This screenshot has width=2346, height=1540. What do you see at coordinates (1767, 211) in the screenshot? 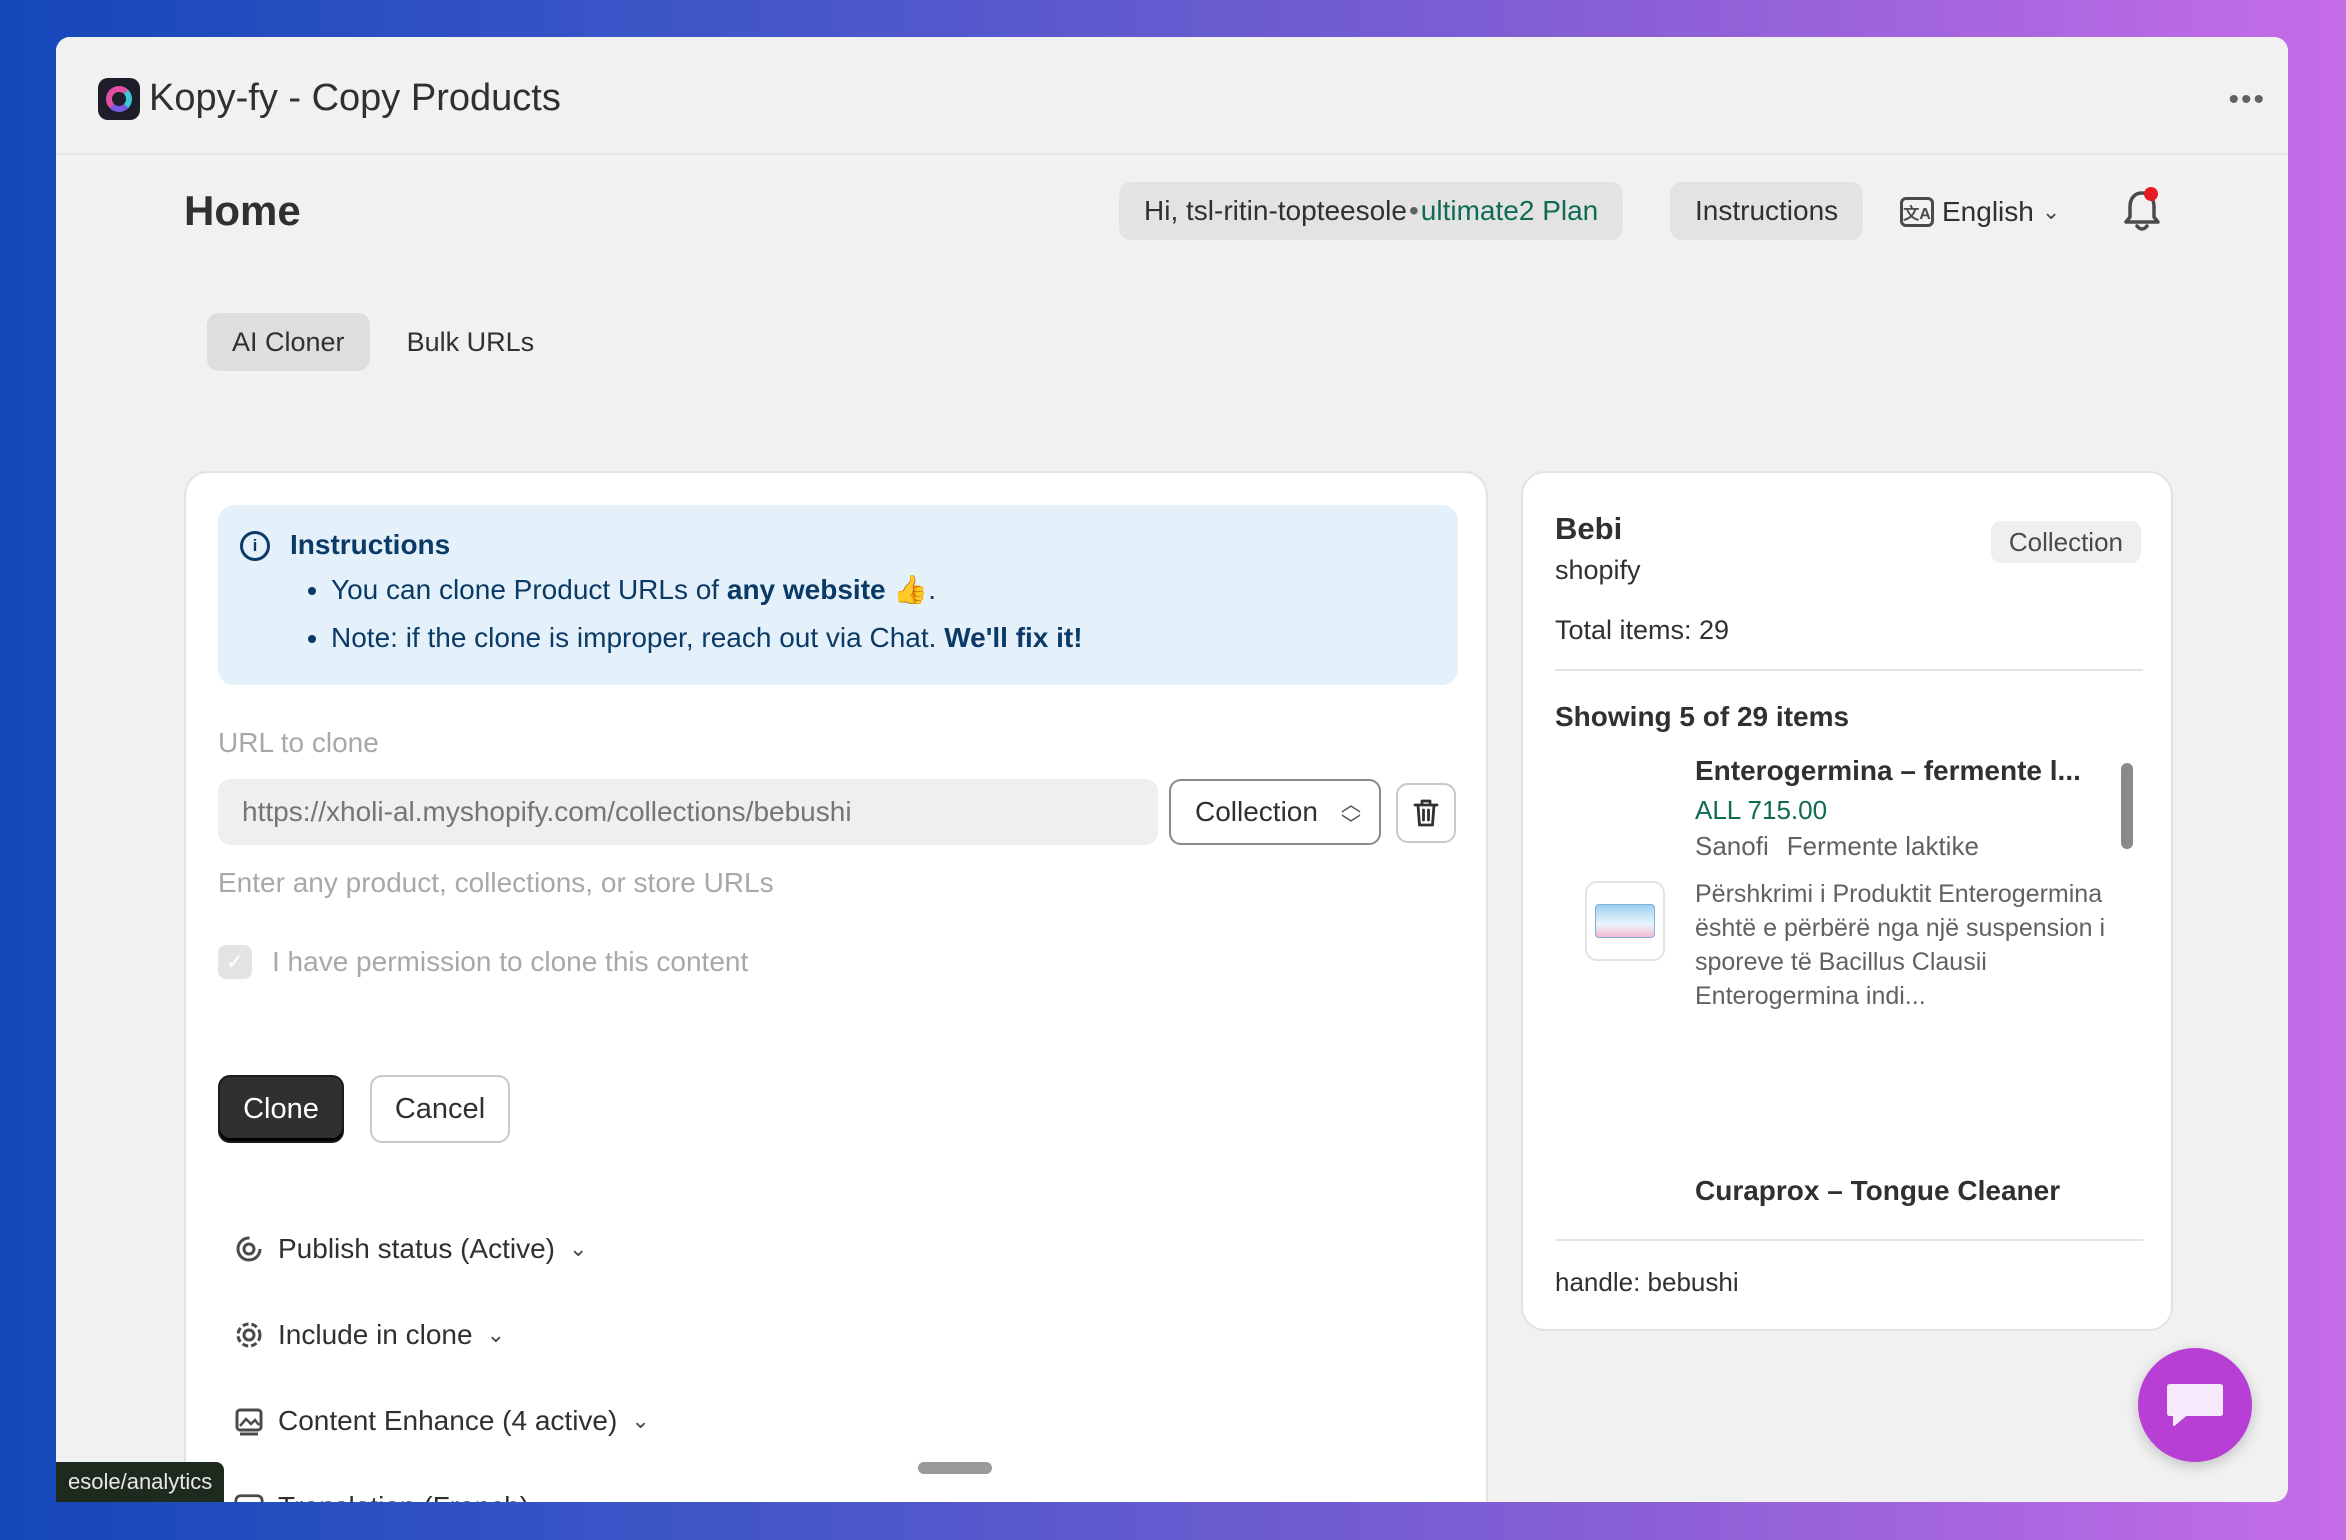
I see `instructions-button: Instructions` at bounding box center [1767, 211].